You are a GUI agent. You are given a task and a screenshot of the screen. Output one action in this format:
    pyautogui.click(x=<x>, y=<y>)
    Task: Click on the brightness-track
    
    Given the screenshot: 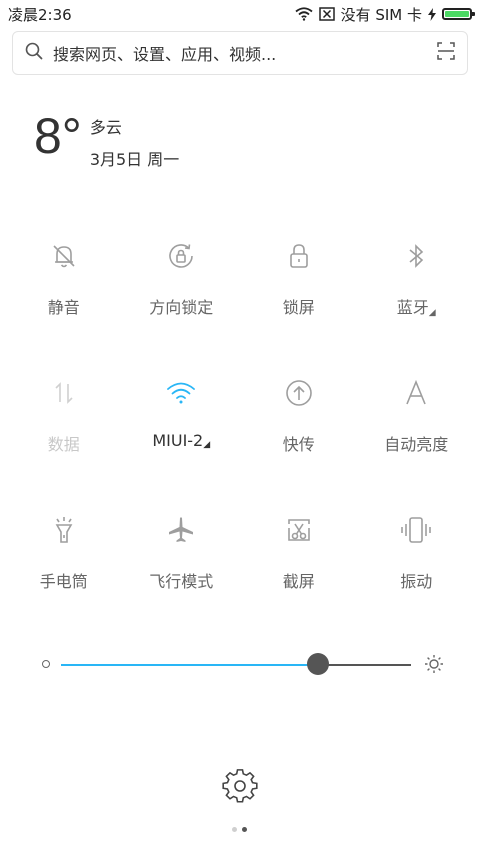 What is the action you would take?
    pyautogui.click(x=236, y=665)
    